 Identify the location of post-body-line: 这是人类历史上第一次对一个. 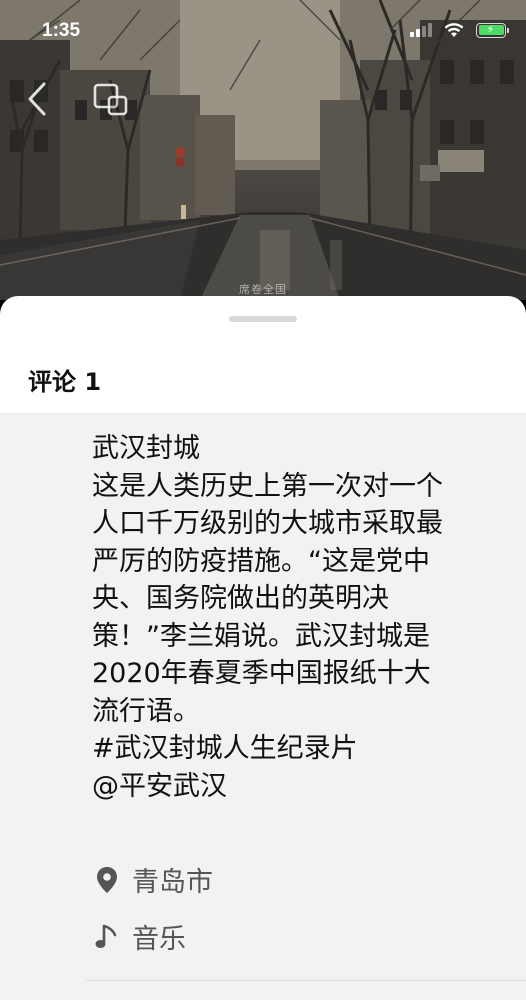
(267, 486).